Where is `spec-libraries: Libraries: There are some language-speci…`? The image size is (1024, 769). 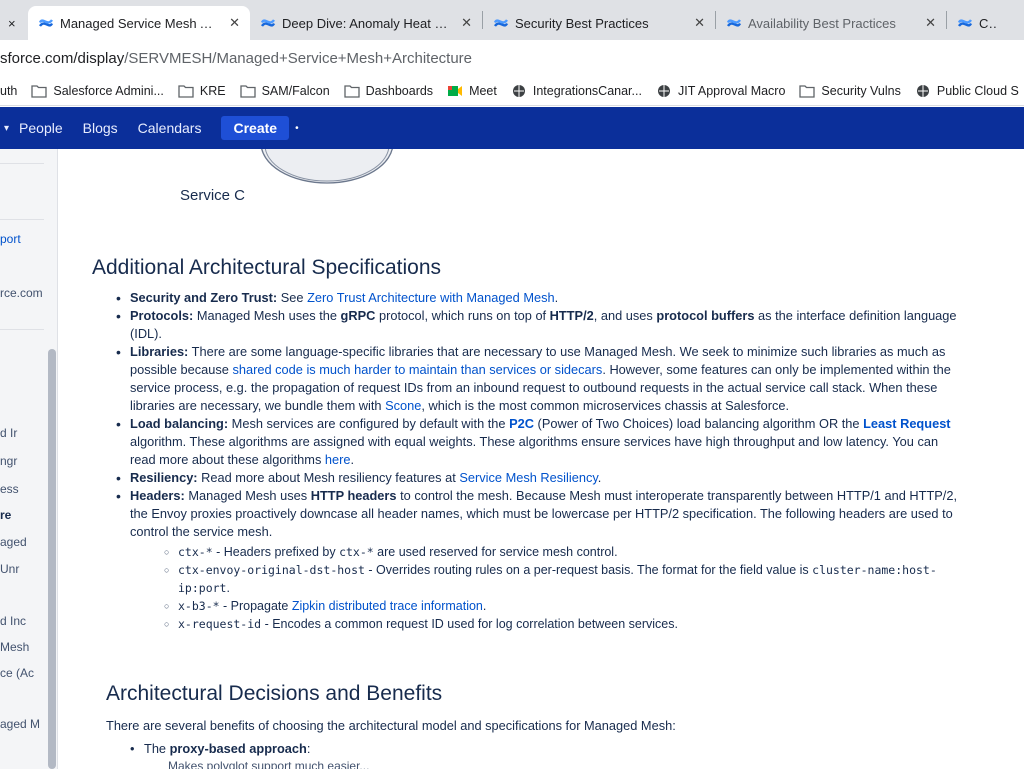 spec-libraries: Libraries: There are some language-speci… is located at coordinates (539, 379).